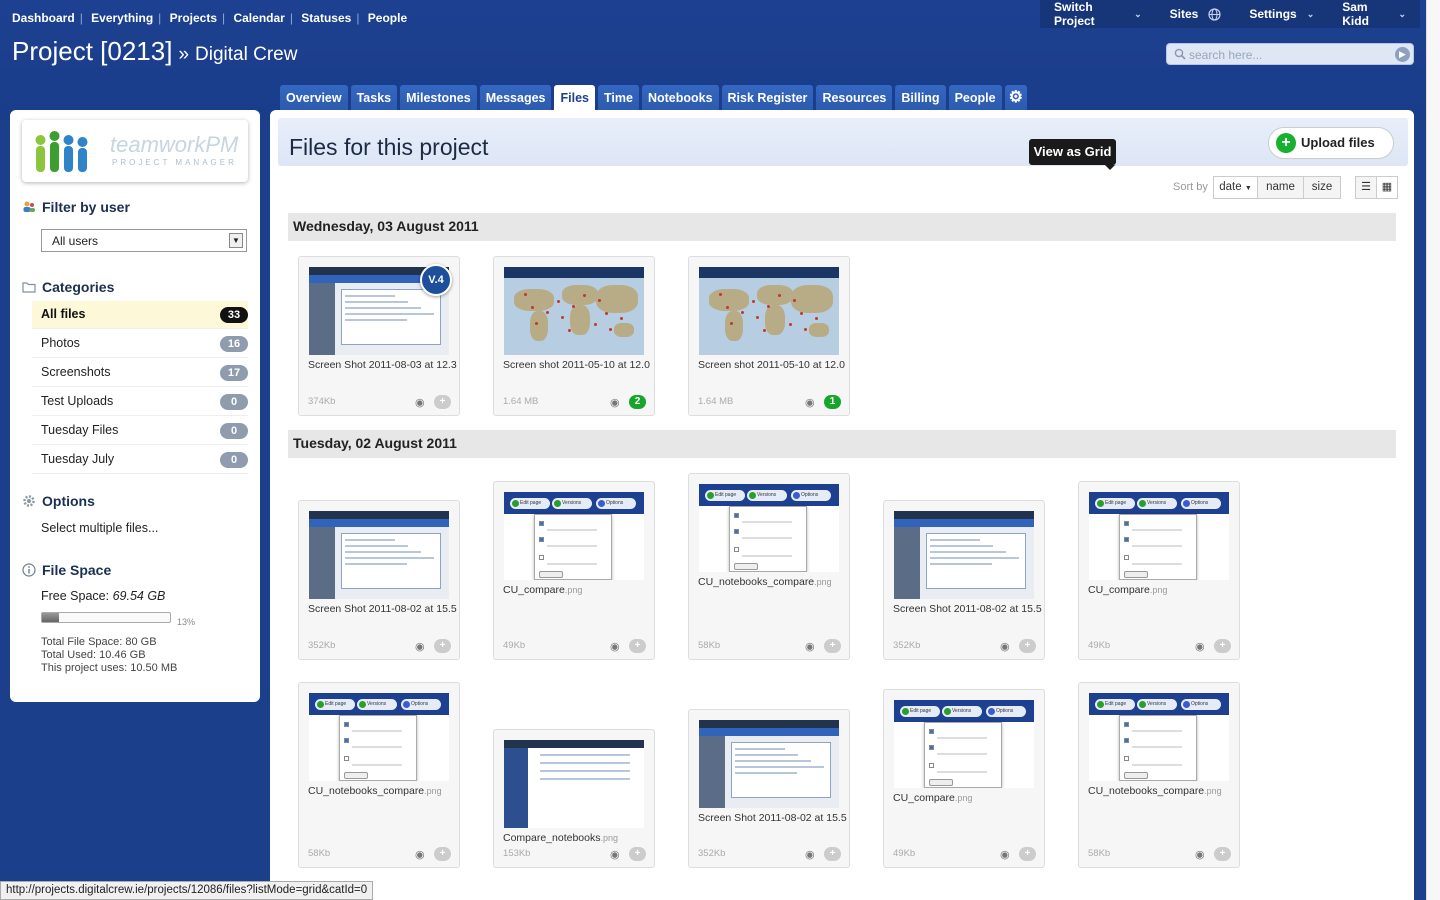 Image resolution: width=1440 pixels, height=900 pixels. What do you see at coordinates (193, 18) in the screenshot?
I see `nav-projects: Projects` at bounding box center [193, 18].